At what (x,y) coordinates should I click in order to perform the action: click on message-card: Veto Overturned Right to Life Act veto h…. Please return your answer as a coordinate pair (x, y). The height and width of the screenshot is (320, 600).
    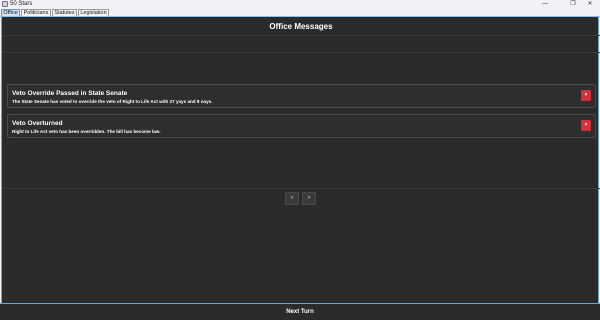
    Looking at the image, I should click on (301, 126).